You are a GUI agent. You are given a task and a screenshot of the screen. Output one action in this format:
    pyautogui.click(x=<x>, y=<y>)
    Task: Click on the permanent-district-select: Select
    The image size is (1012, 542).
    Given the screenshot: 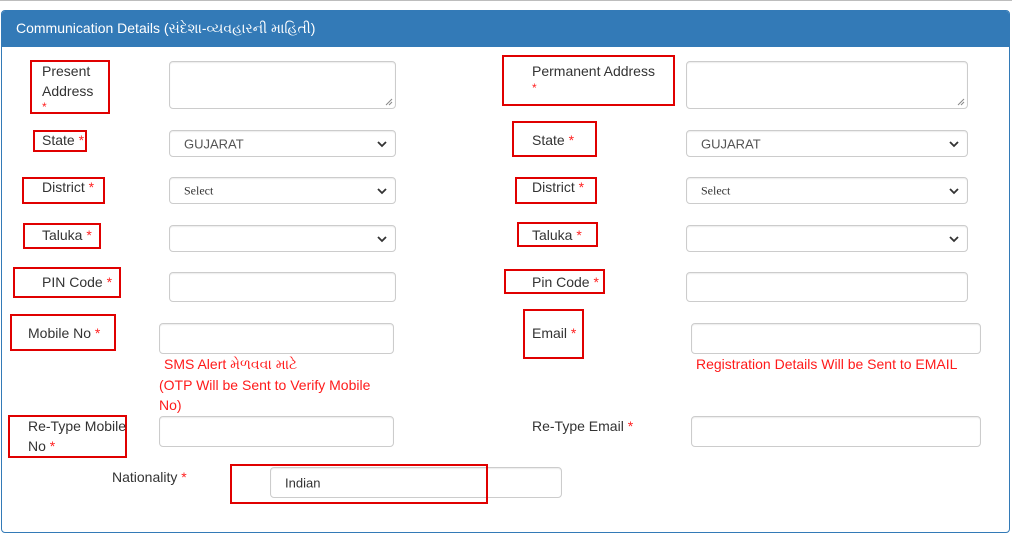 What is the action you would take?
    pyautogui.click(x=827, y=190)
    